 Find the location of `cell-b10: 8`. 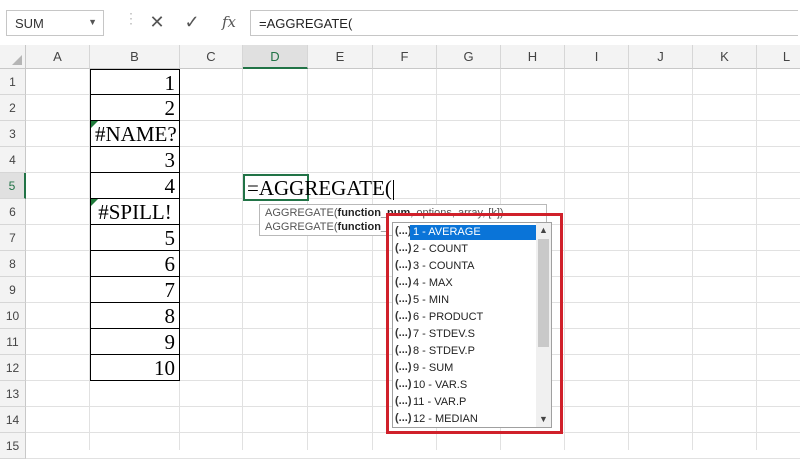

cell-b10: 8 is located at coordinates (135, 316).